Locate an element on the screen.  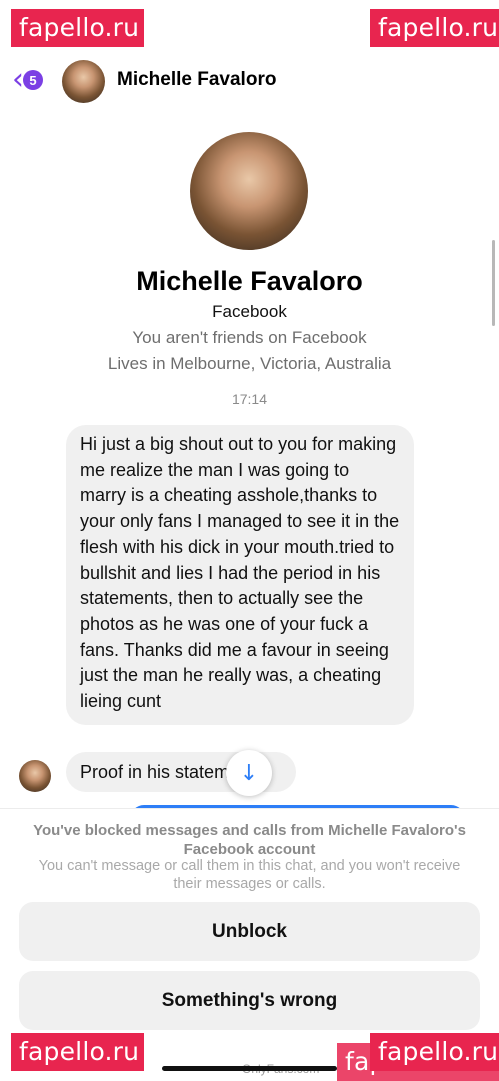
sender-avatar is located at coordinates (35, 776).